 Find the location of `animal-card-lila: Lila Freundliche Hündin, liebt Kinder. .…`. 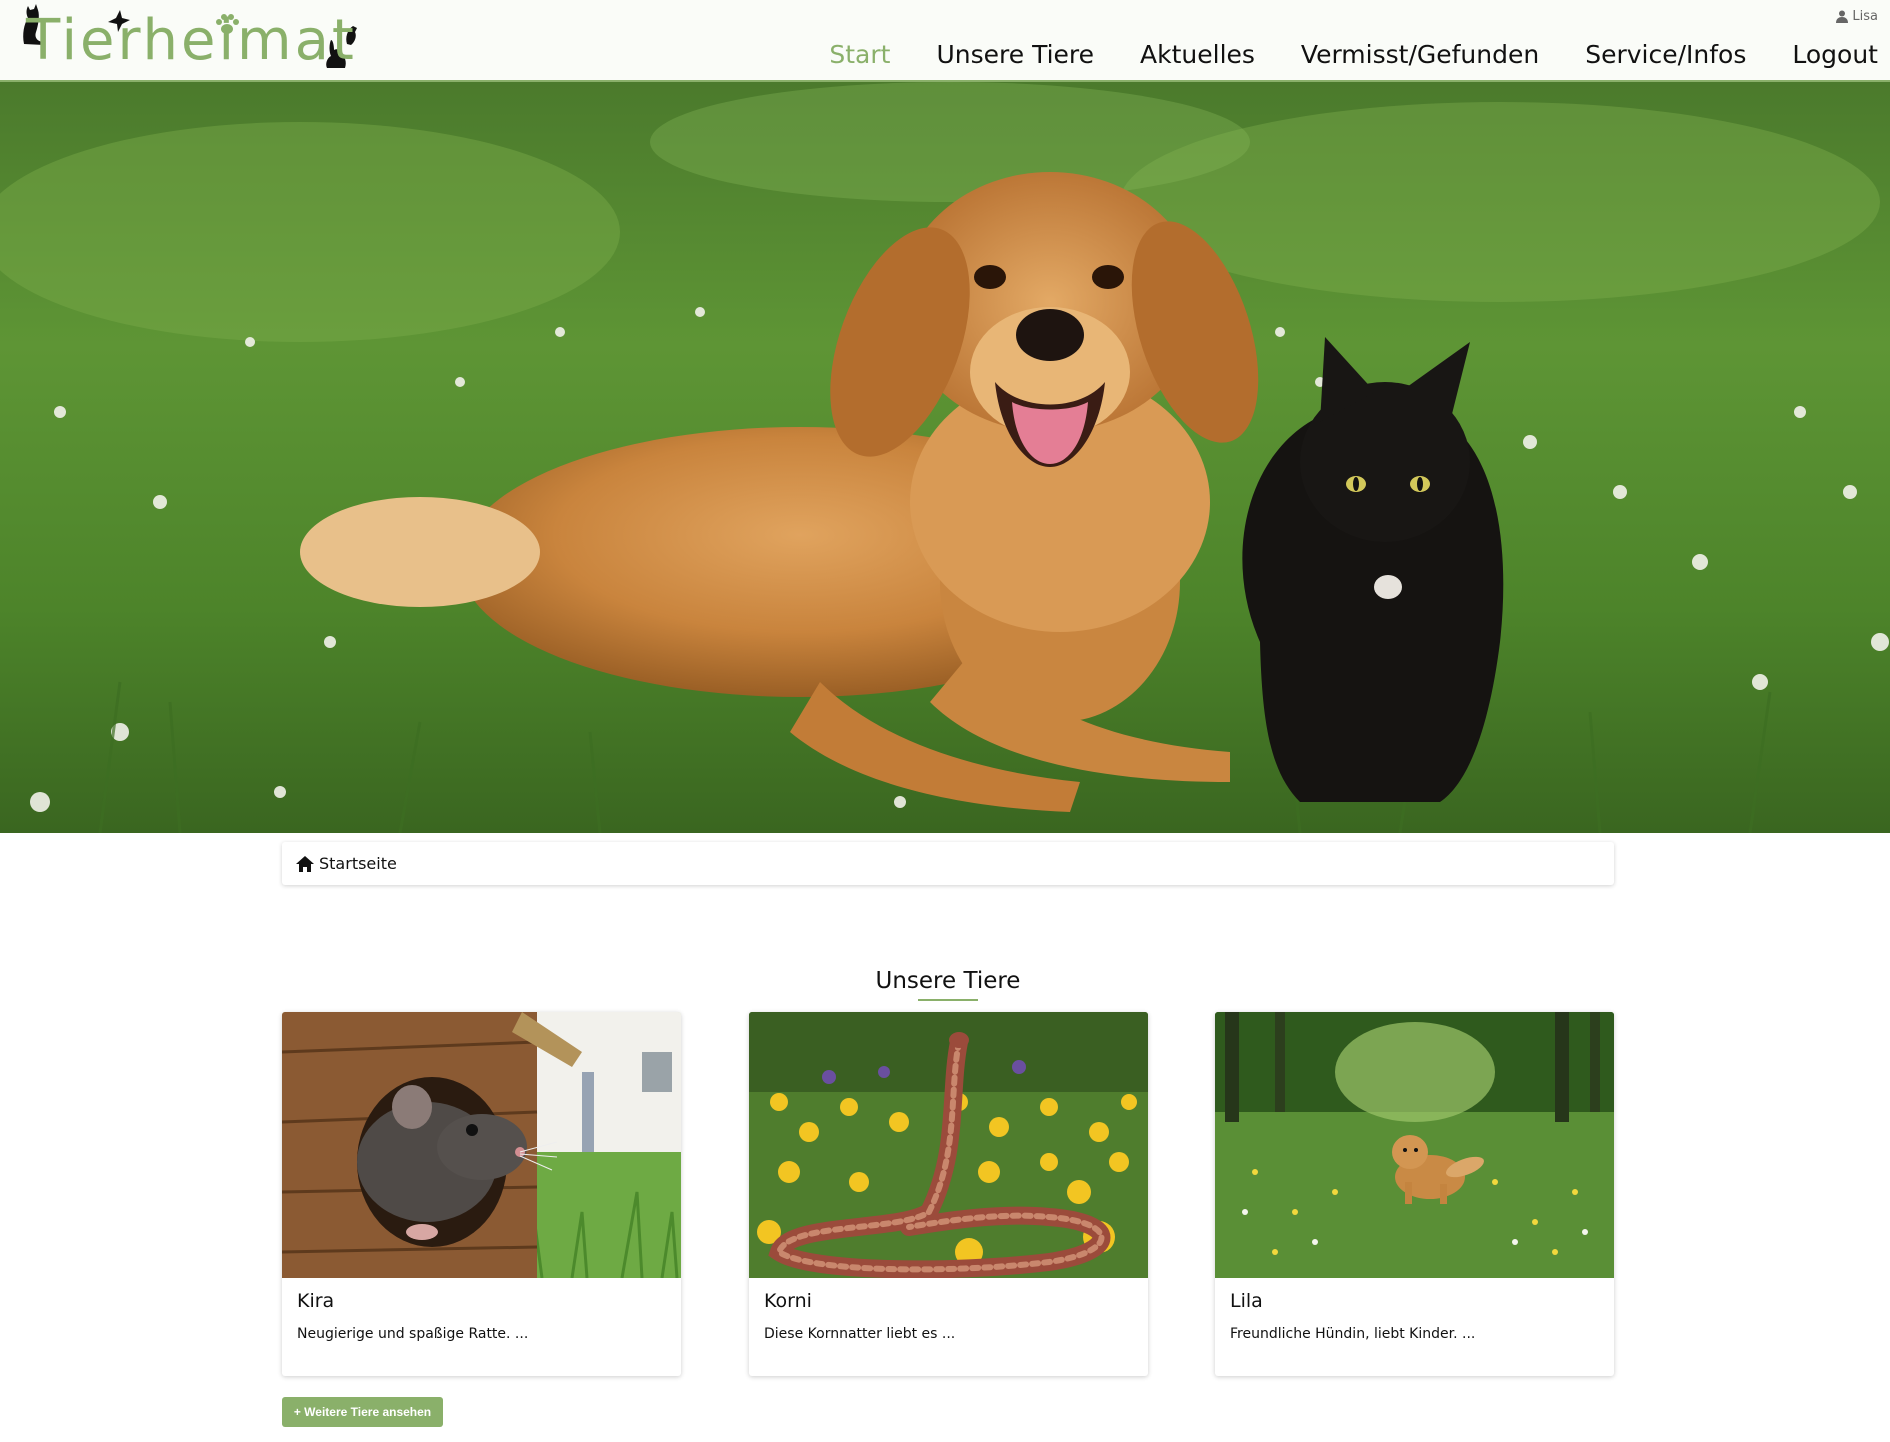

animal-card-lila: Lila Freundliche Hündin, liebt Kinder. .… is located at coordinates (1414, 1194).